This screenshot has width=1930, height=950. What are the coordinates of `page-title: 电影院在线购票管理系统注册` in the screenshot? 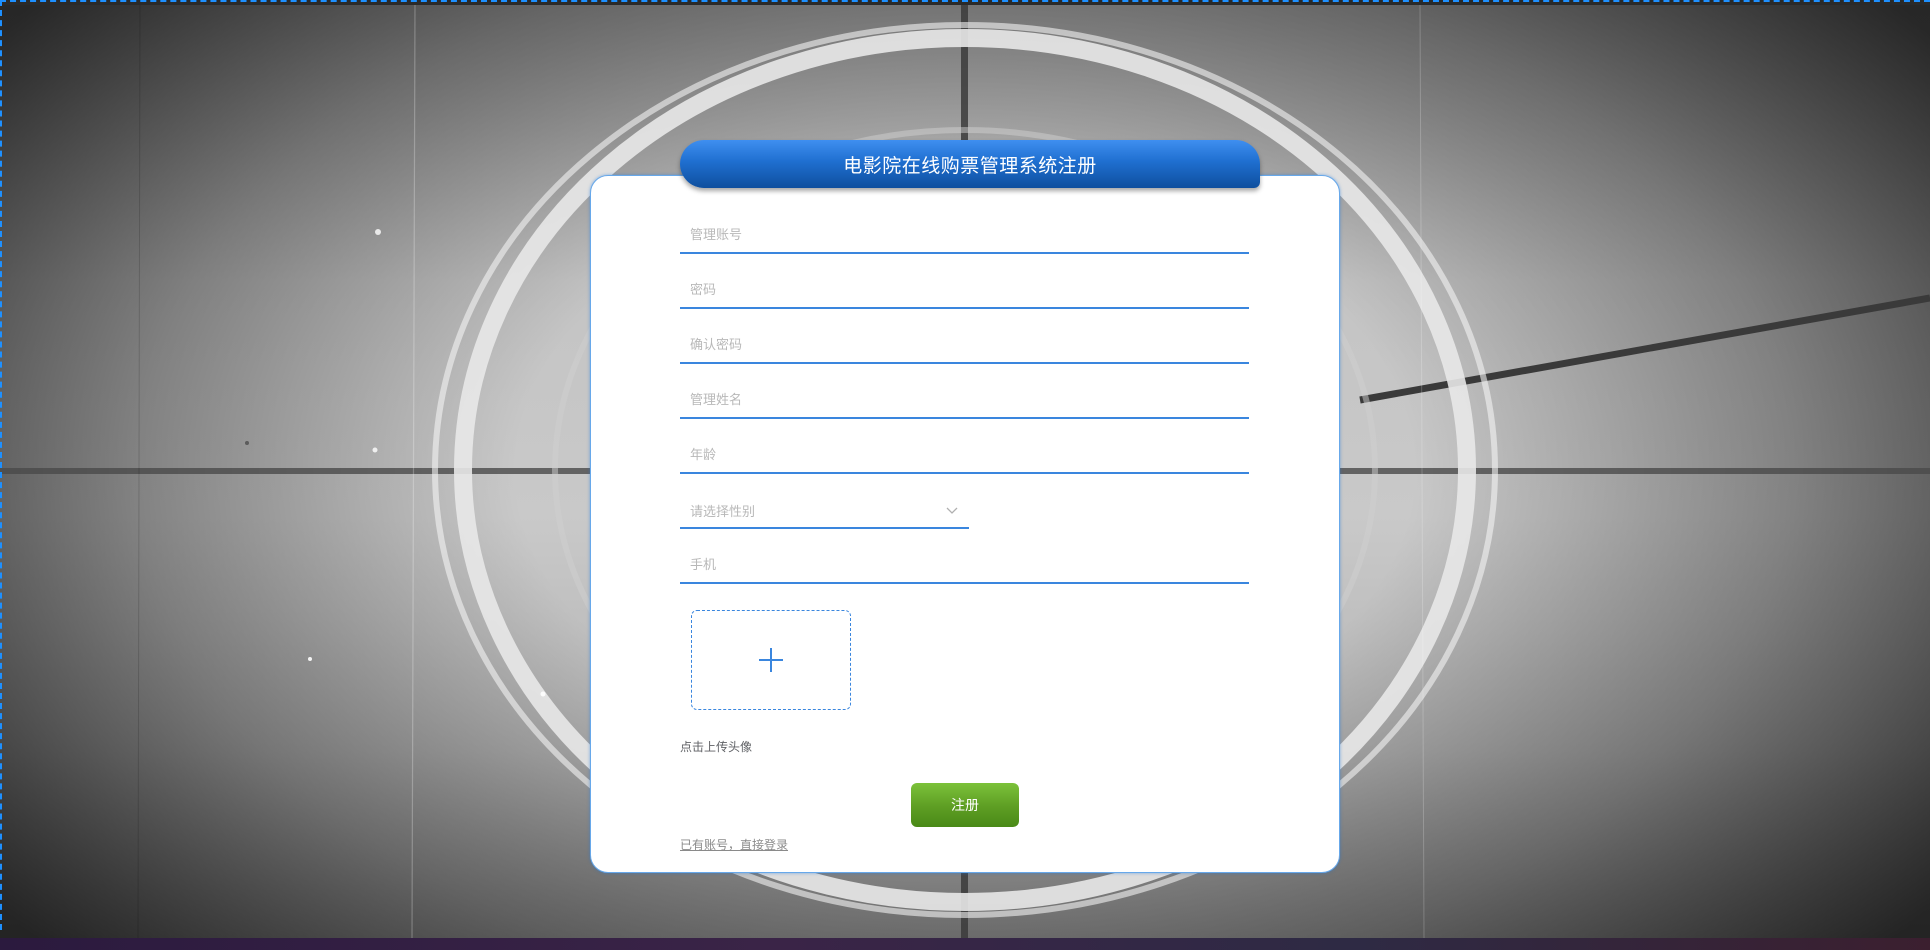 It's located at (970, 165).